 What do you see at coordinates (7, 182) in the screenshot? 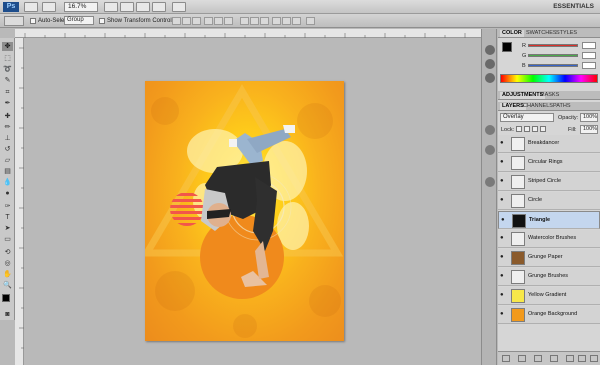
I see `blur-tool-icon: 💧` at bounding box center [7, 182].